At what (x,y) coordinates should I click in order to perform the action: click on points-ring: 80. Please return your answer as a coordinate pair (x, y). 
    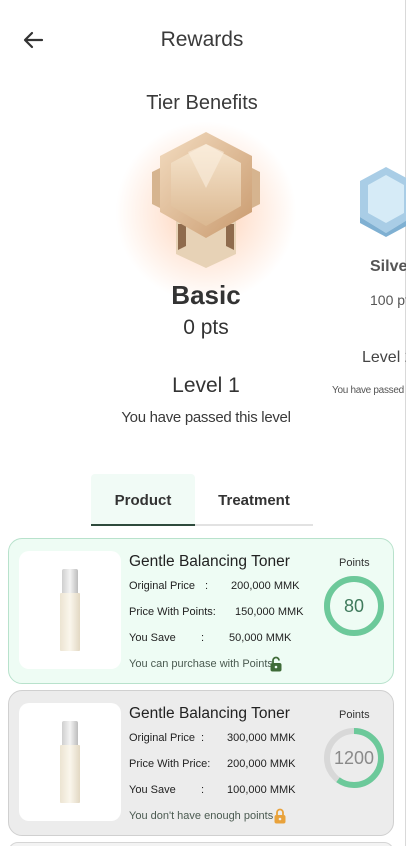
    Looking at the image, I should click on (354, 606).